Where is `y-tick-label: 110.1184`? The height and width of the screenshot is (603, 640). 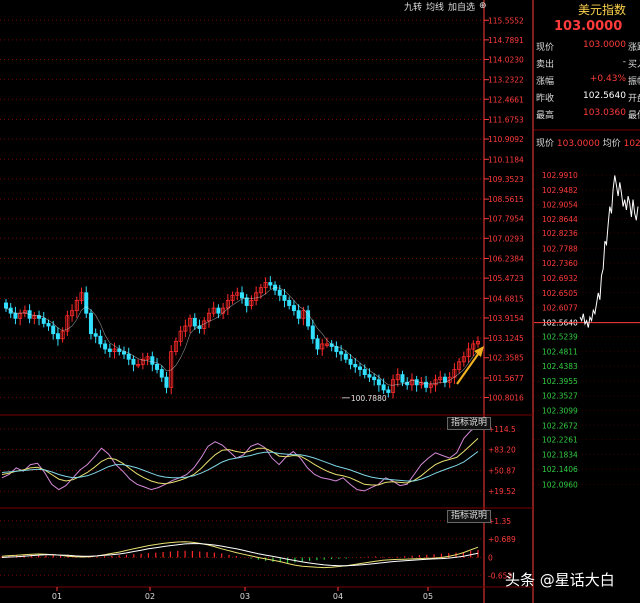 y-tick-label: 110.1184 is located at coordinates (506, 159).